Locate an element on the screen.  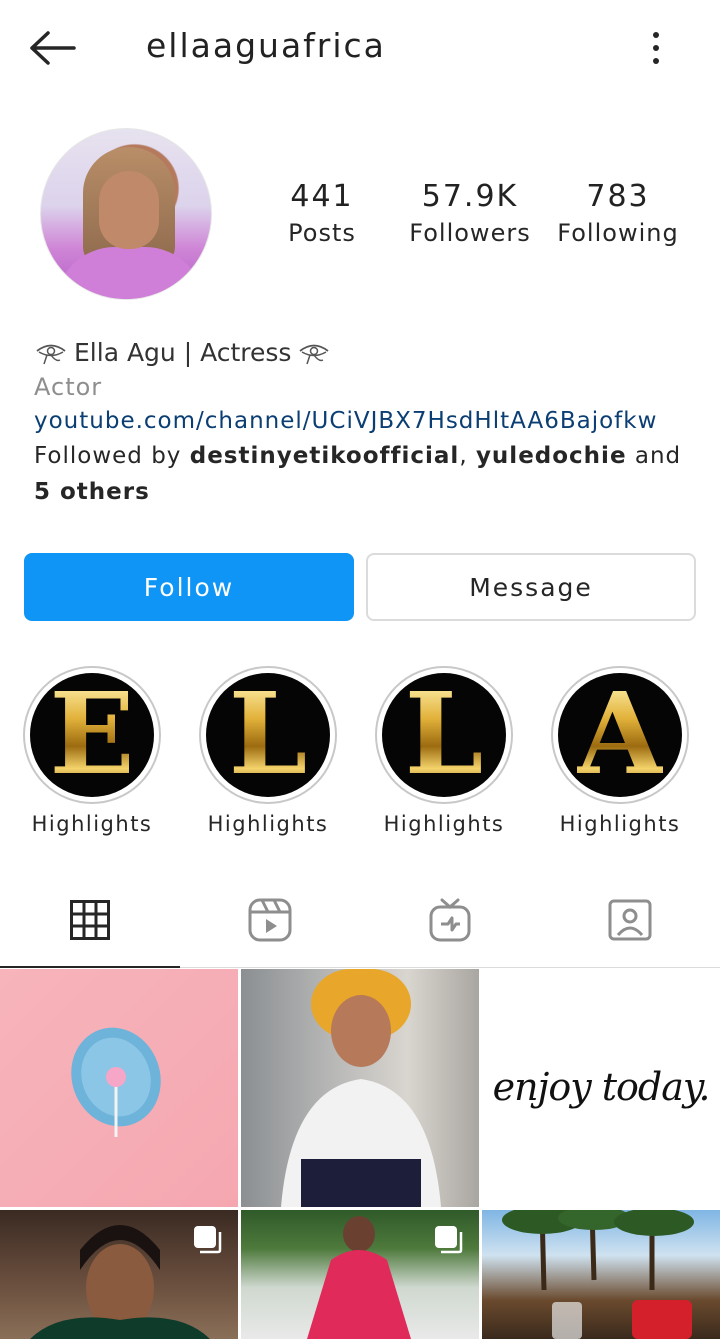
stat-followers: 57.9K Followers is located at coordinates (470, 214).